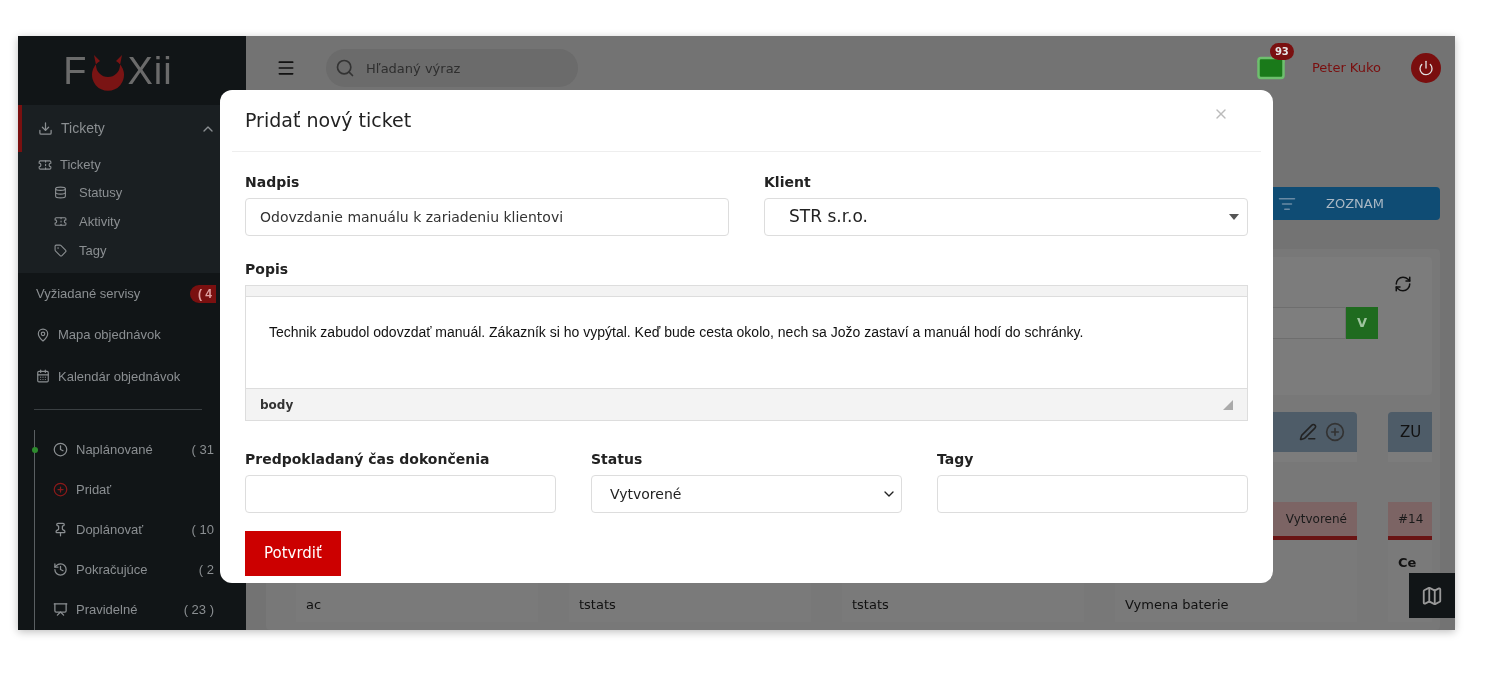 The height and width of the screenshot is (674, 1500). Describe the element at coordinates (677, 332) in the screenshot. I see `editor-text: Technik zabudol odovzdať manuál. Zákazník si ho vypýtal. Keď bude cesta okolo, nech sa Jožo zastaví a manuál hodí do schránky.` at that location.